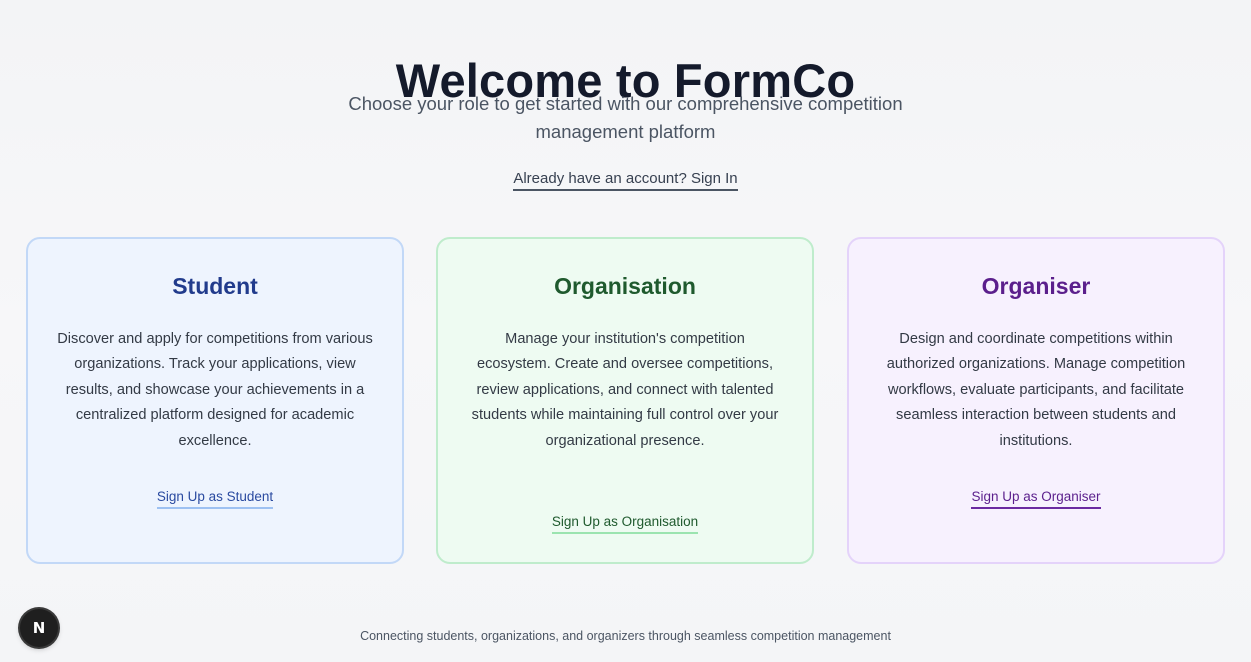 This screenshot has height=662, width=1251. I want to click on sign-up-organiser-link: Sign Up as Organiser, so click(1036, 499).